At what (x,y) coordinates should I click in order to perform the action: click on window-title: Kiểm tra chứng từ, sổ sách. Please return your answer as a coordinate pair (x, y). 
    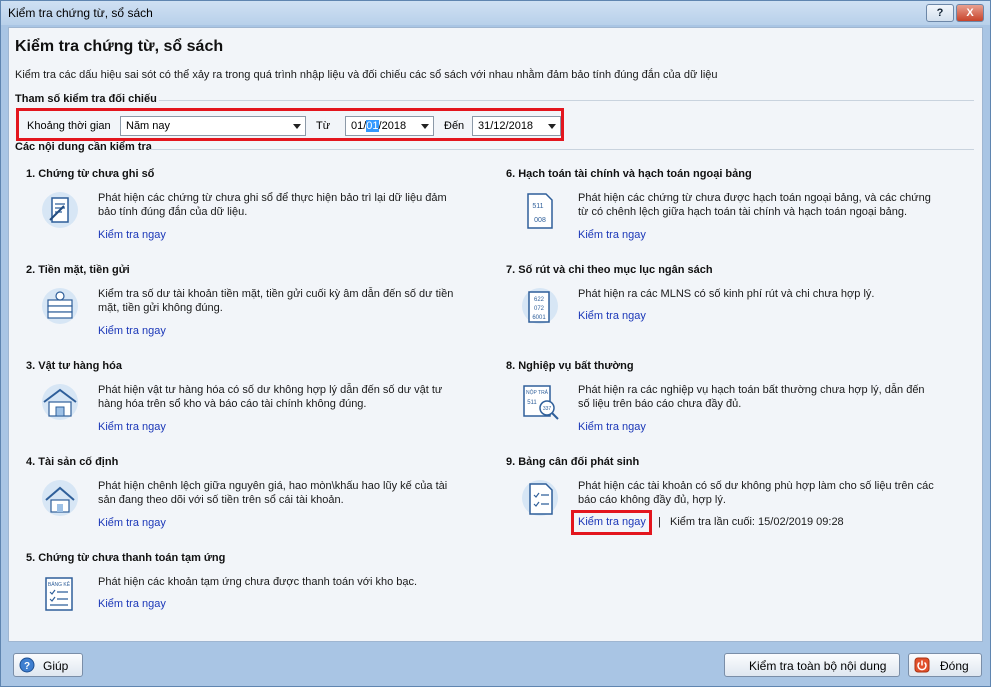
    Looking at the image, I should click on (80, 13).